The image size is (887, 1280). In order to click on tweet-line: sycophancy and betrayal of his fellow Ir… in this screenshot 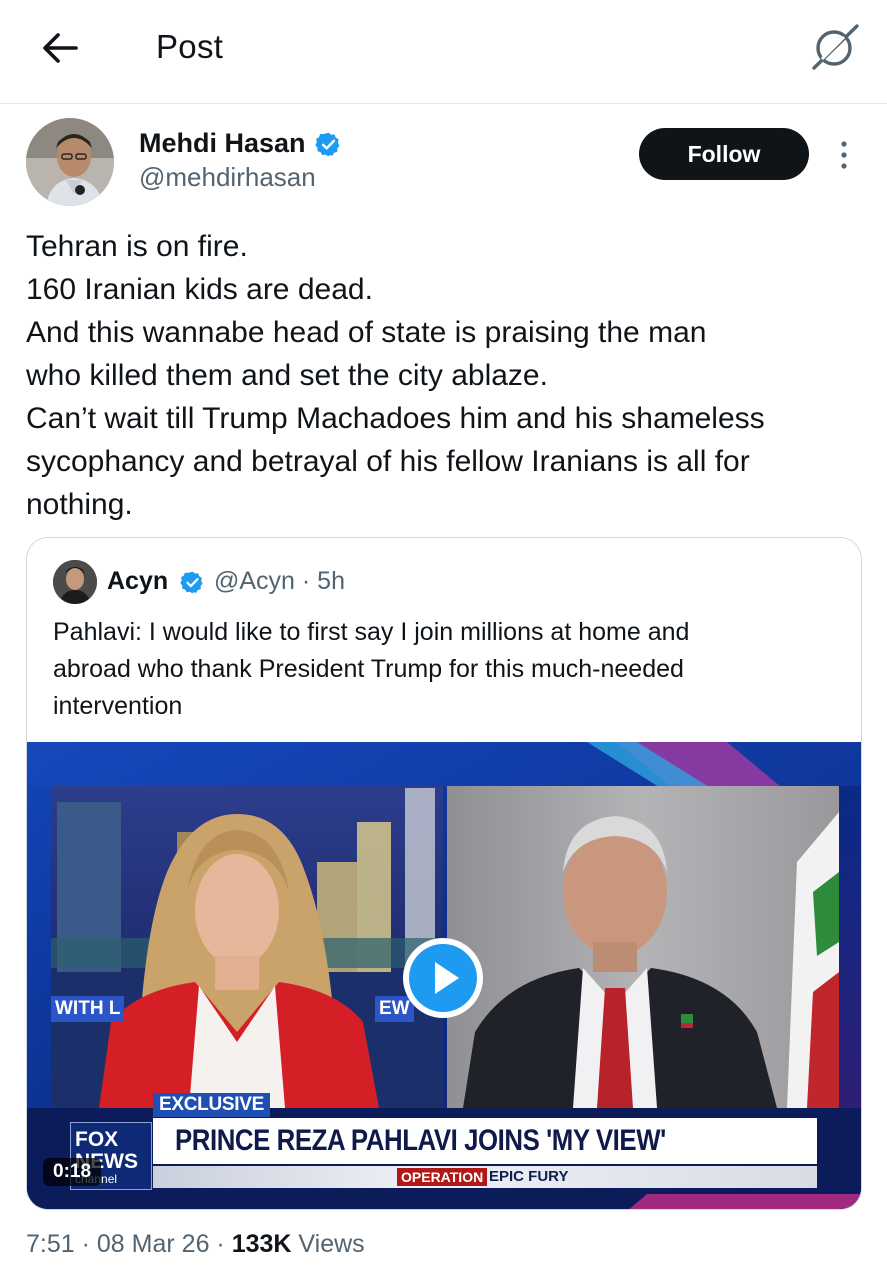, I will do `click(388, 461)`.